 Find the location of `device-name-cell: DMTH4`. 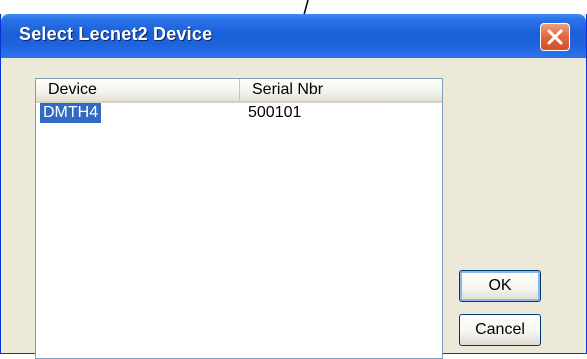

device-name-cell: DMTH4 is located at coordinates (71, 113).